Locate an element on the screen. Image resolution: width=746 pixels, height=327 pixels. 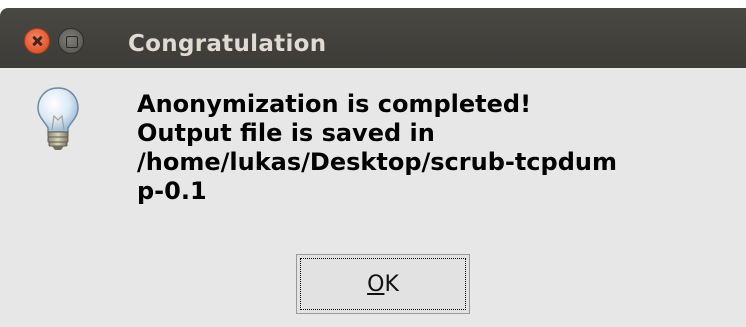
message-line: Output file is saved in is located at coordinates (286, 133).